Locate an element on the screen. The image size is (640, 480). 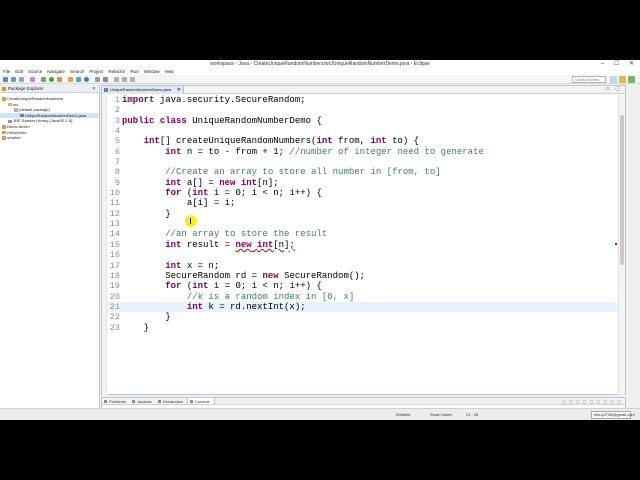
new-java-project-icon is located at coordinates (70, 79).